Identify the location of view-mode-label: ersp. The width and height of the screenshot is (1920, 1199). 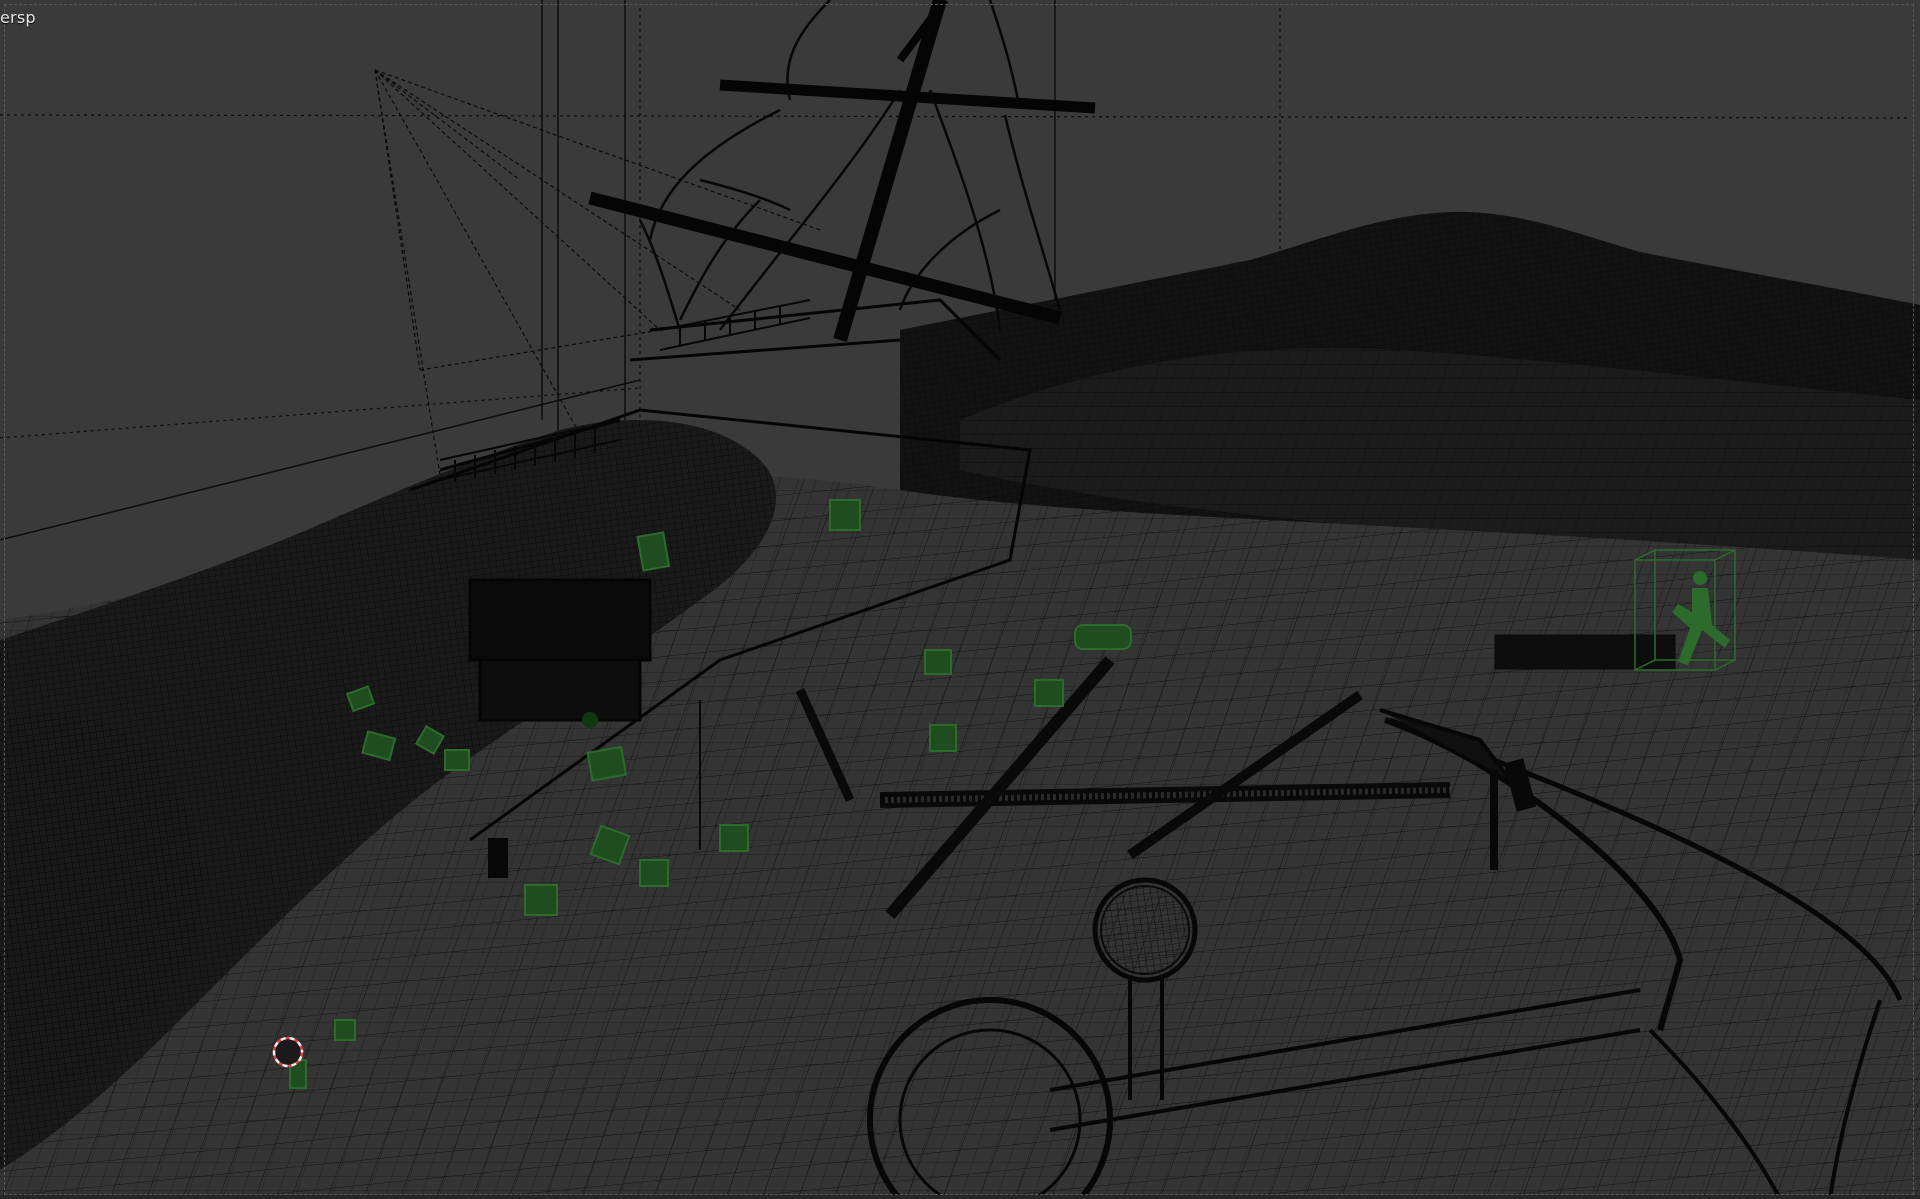
(18, 17).